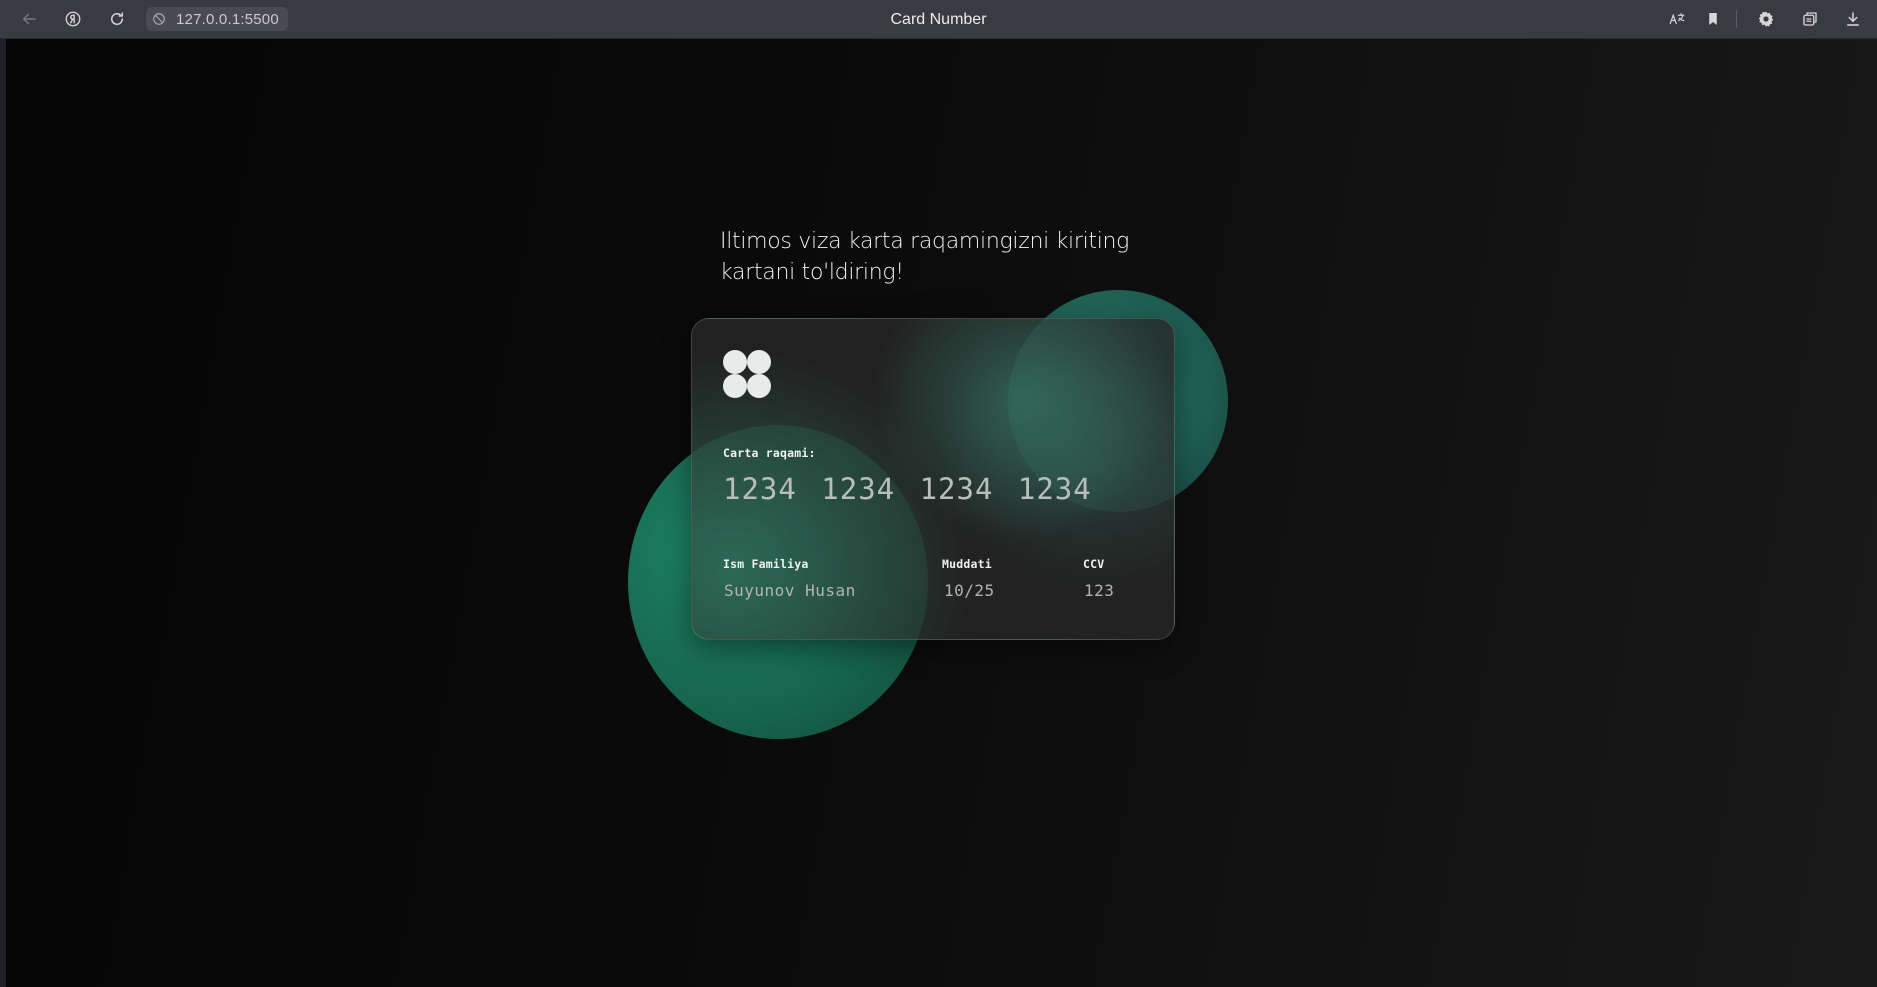 This screenshot has width=1877, height=987. What do you see at coordinates (938, 19) in the screenshot?
I see `browser-toolbar: 127.0.0.1:5500 Card Number` at bounding box center [938, 19].